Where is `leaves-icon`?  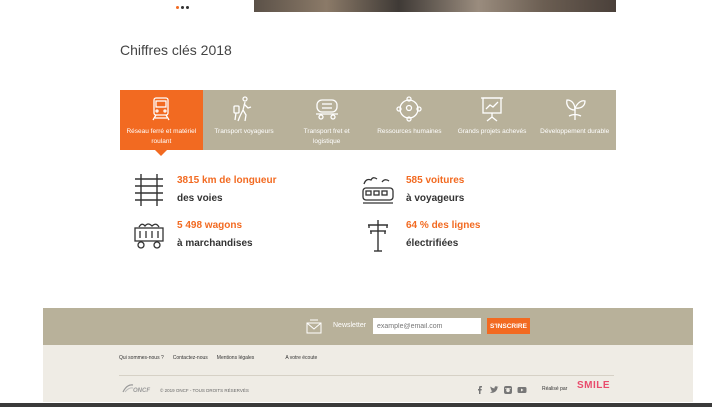 leaves-icon is located at coordinates (575, 109).